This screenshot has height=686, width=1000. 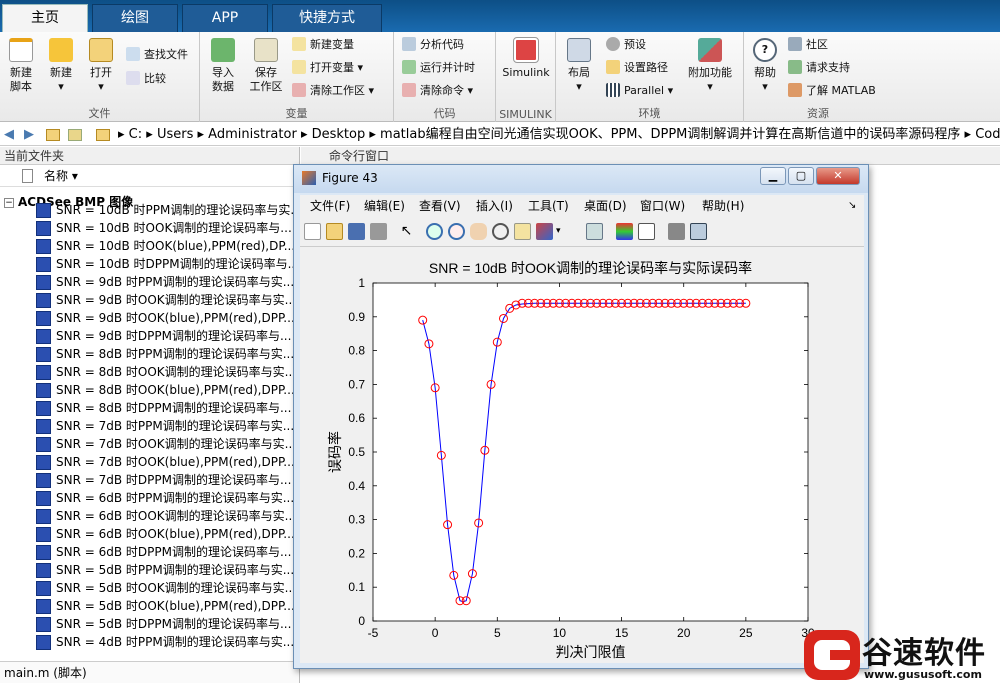 I want to click on community-button: 社区, so click(x=808, y=45).